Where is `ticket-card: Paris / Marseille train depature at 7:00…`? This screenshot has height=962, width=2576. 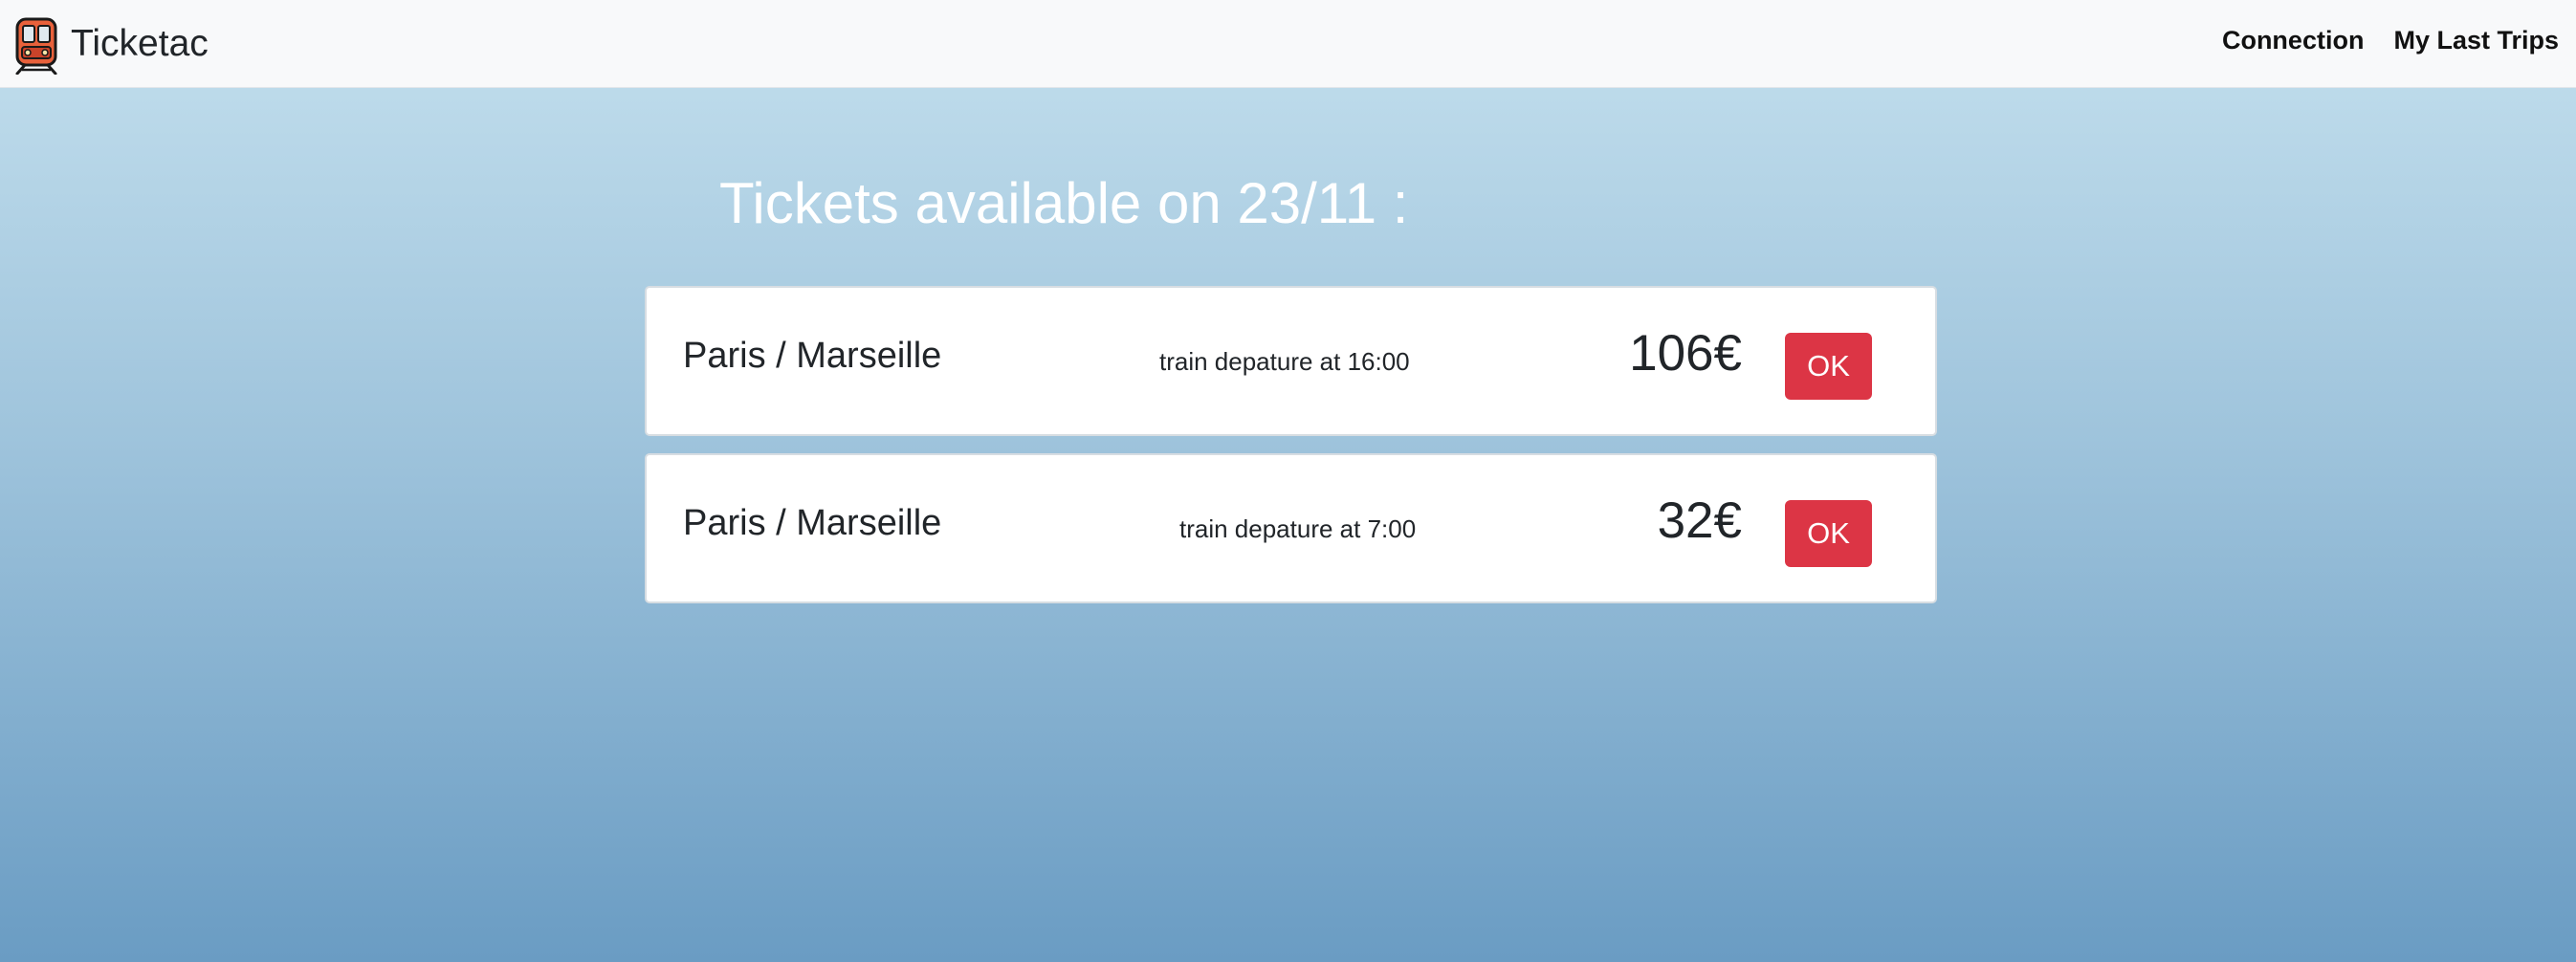 ticket-card: Paris / Marseille train depature at 7:00… is located at coordinates (1291, 528).